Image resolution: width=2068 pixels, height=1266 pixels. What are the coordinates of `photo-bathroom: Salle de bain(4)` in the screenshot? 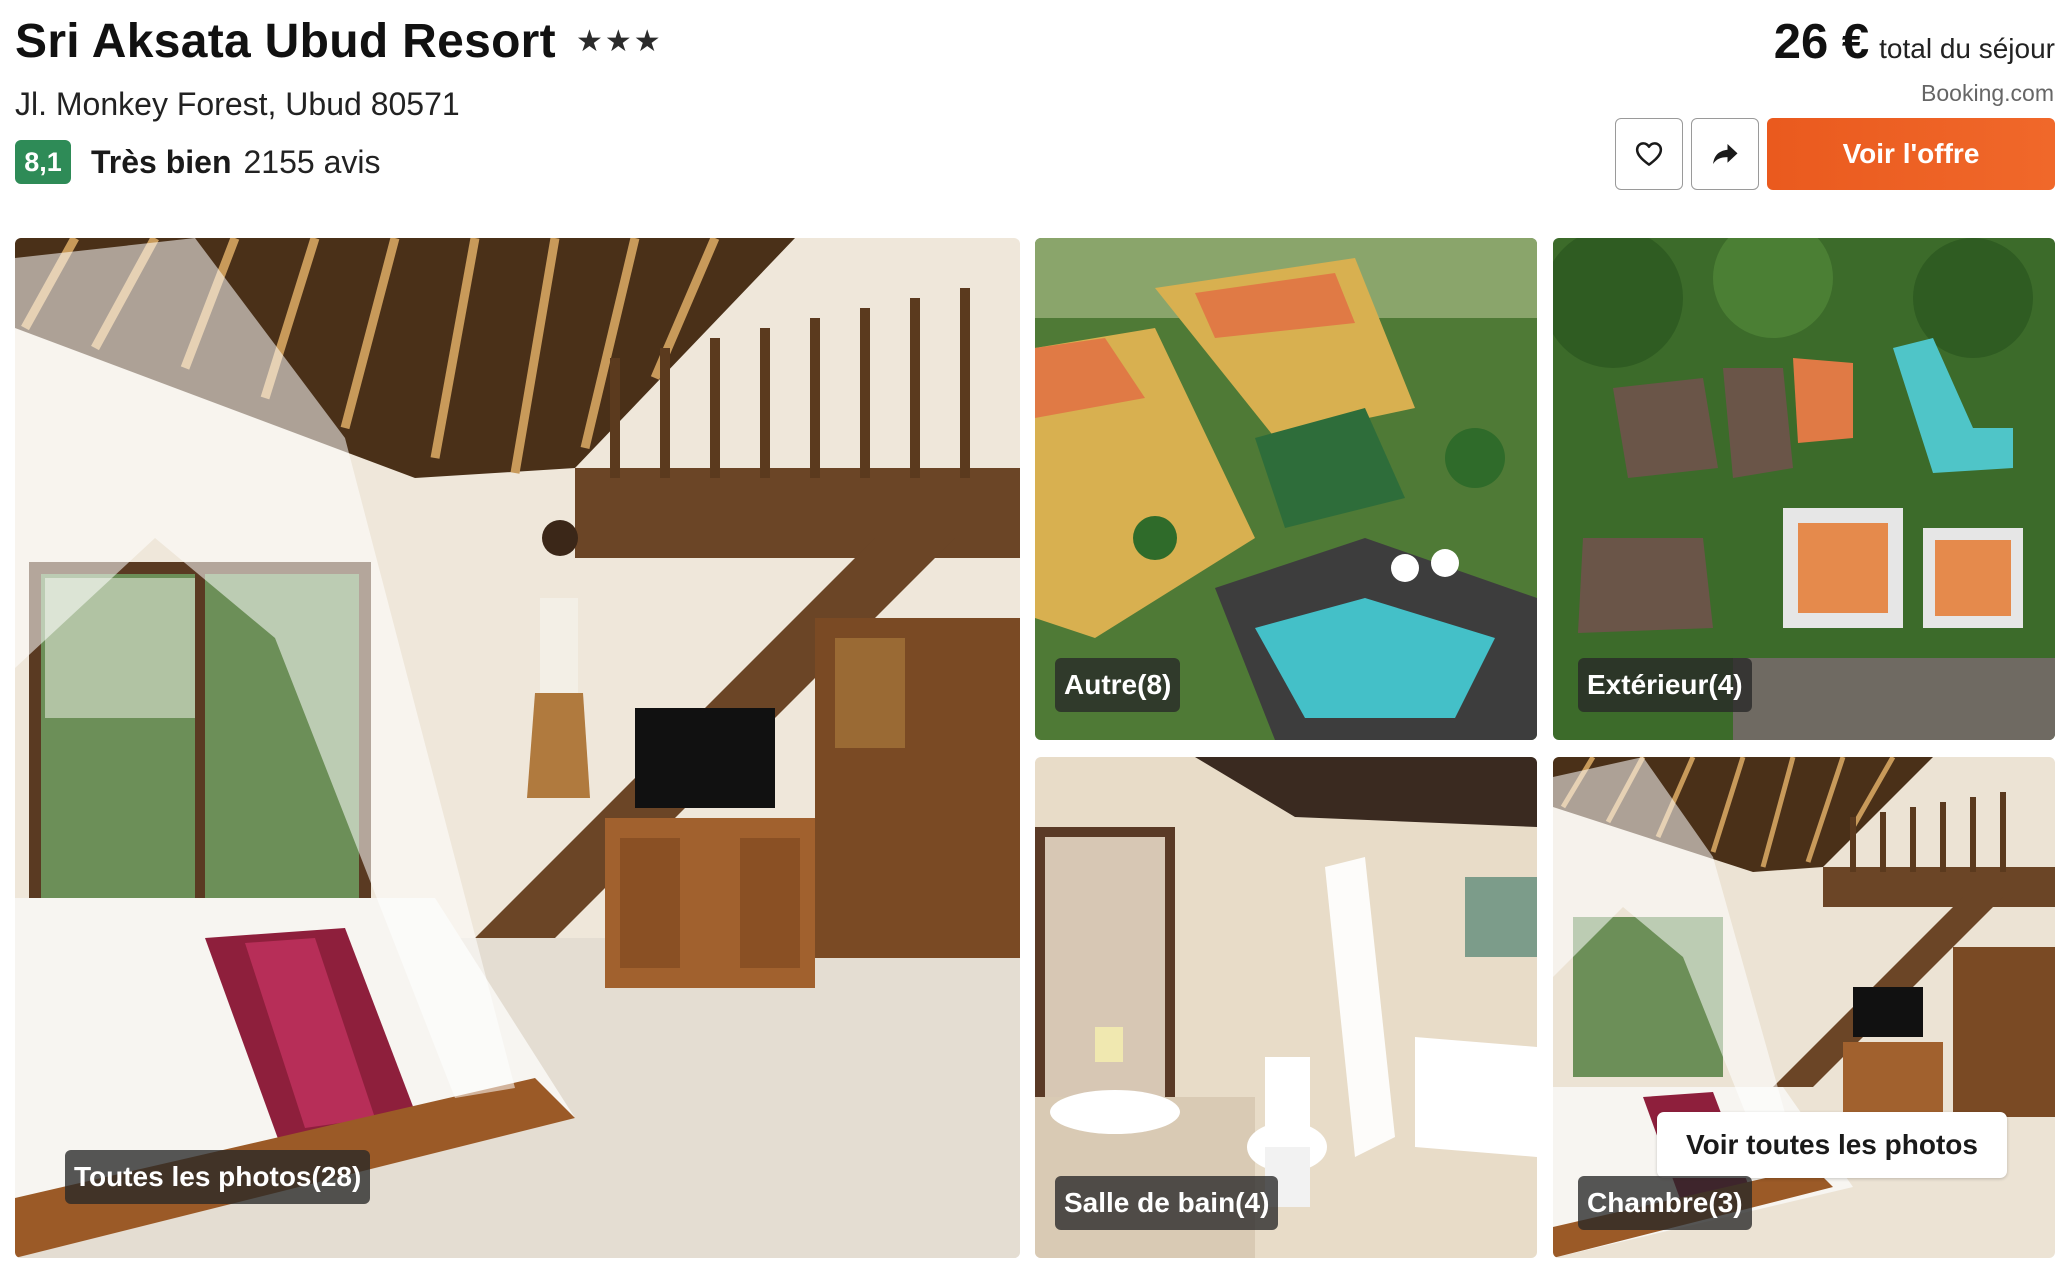 It's located at (1286, 1007).